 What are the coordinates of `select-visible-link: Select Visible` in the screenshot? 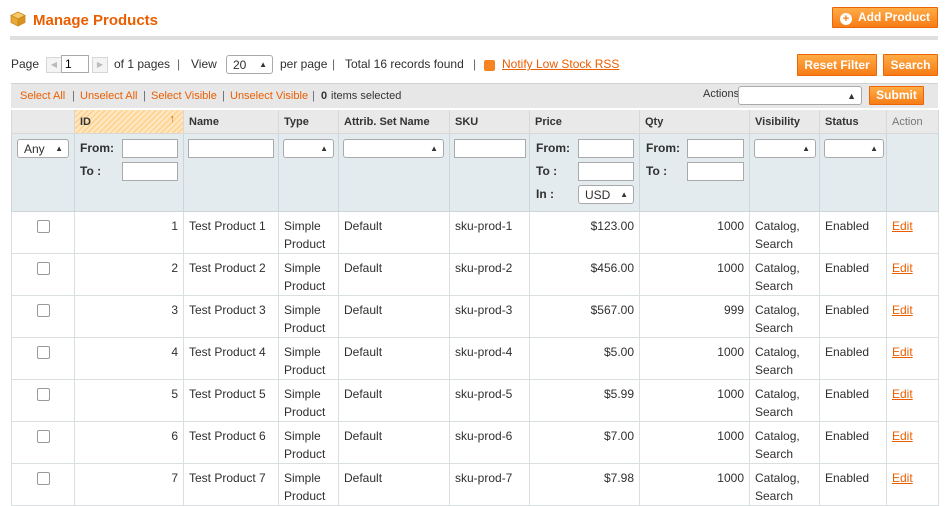 It's located at (184, 96).